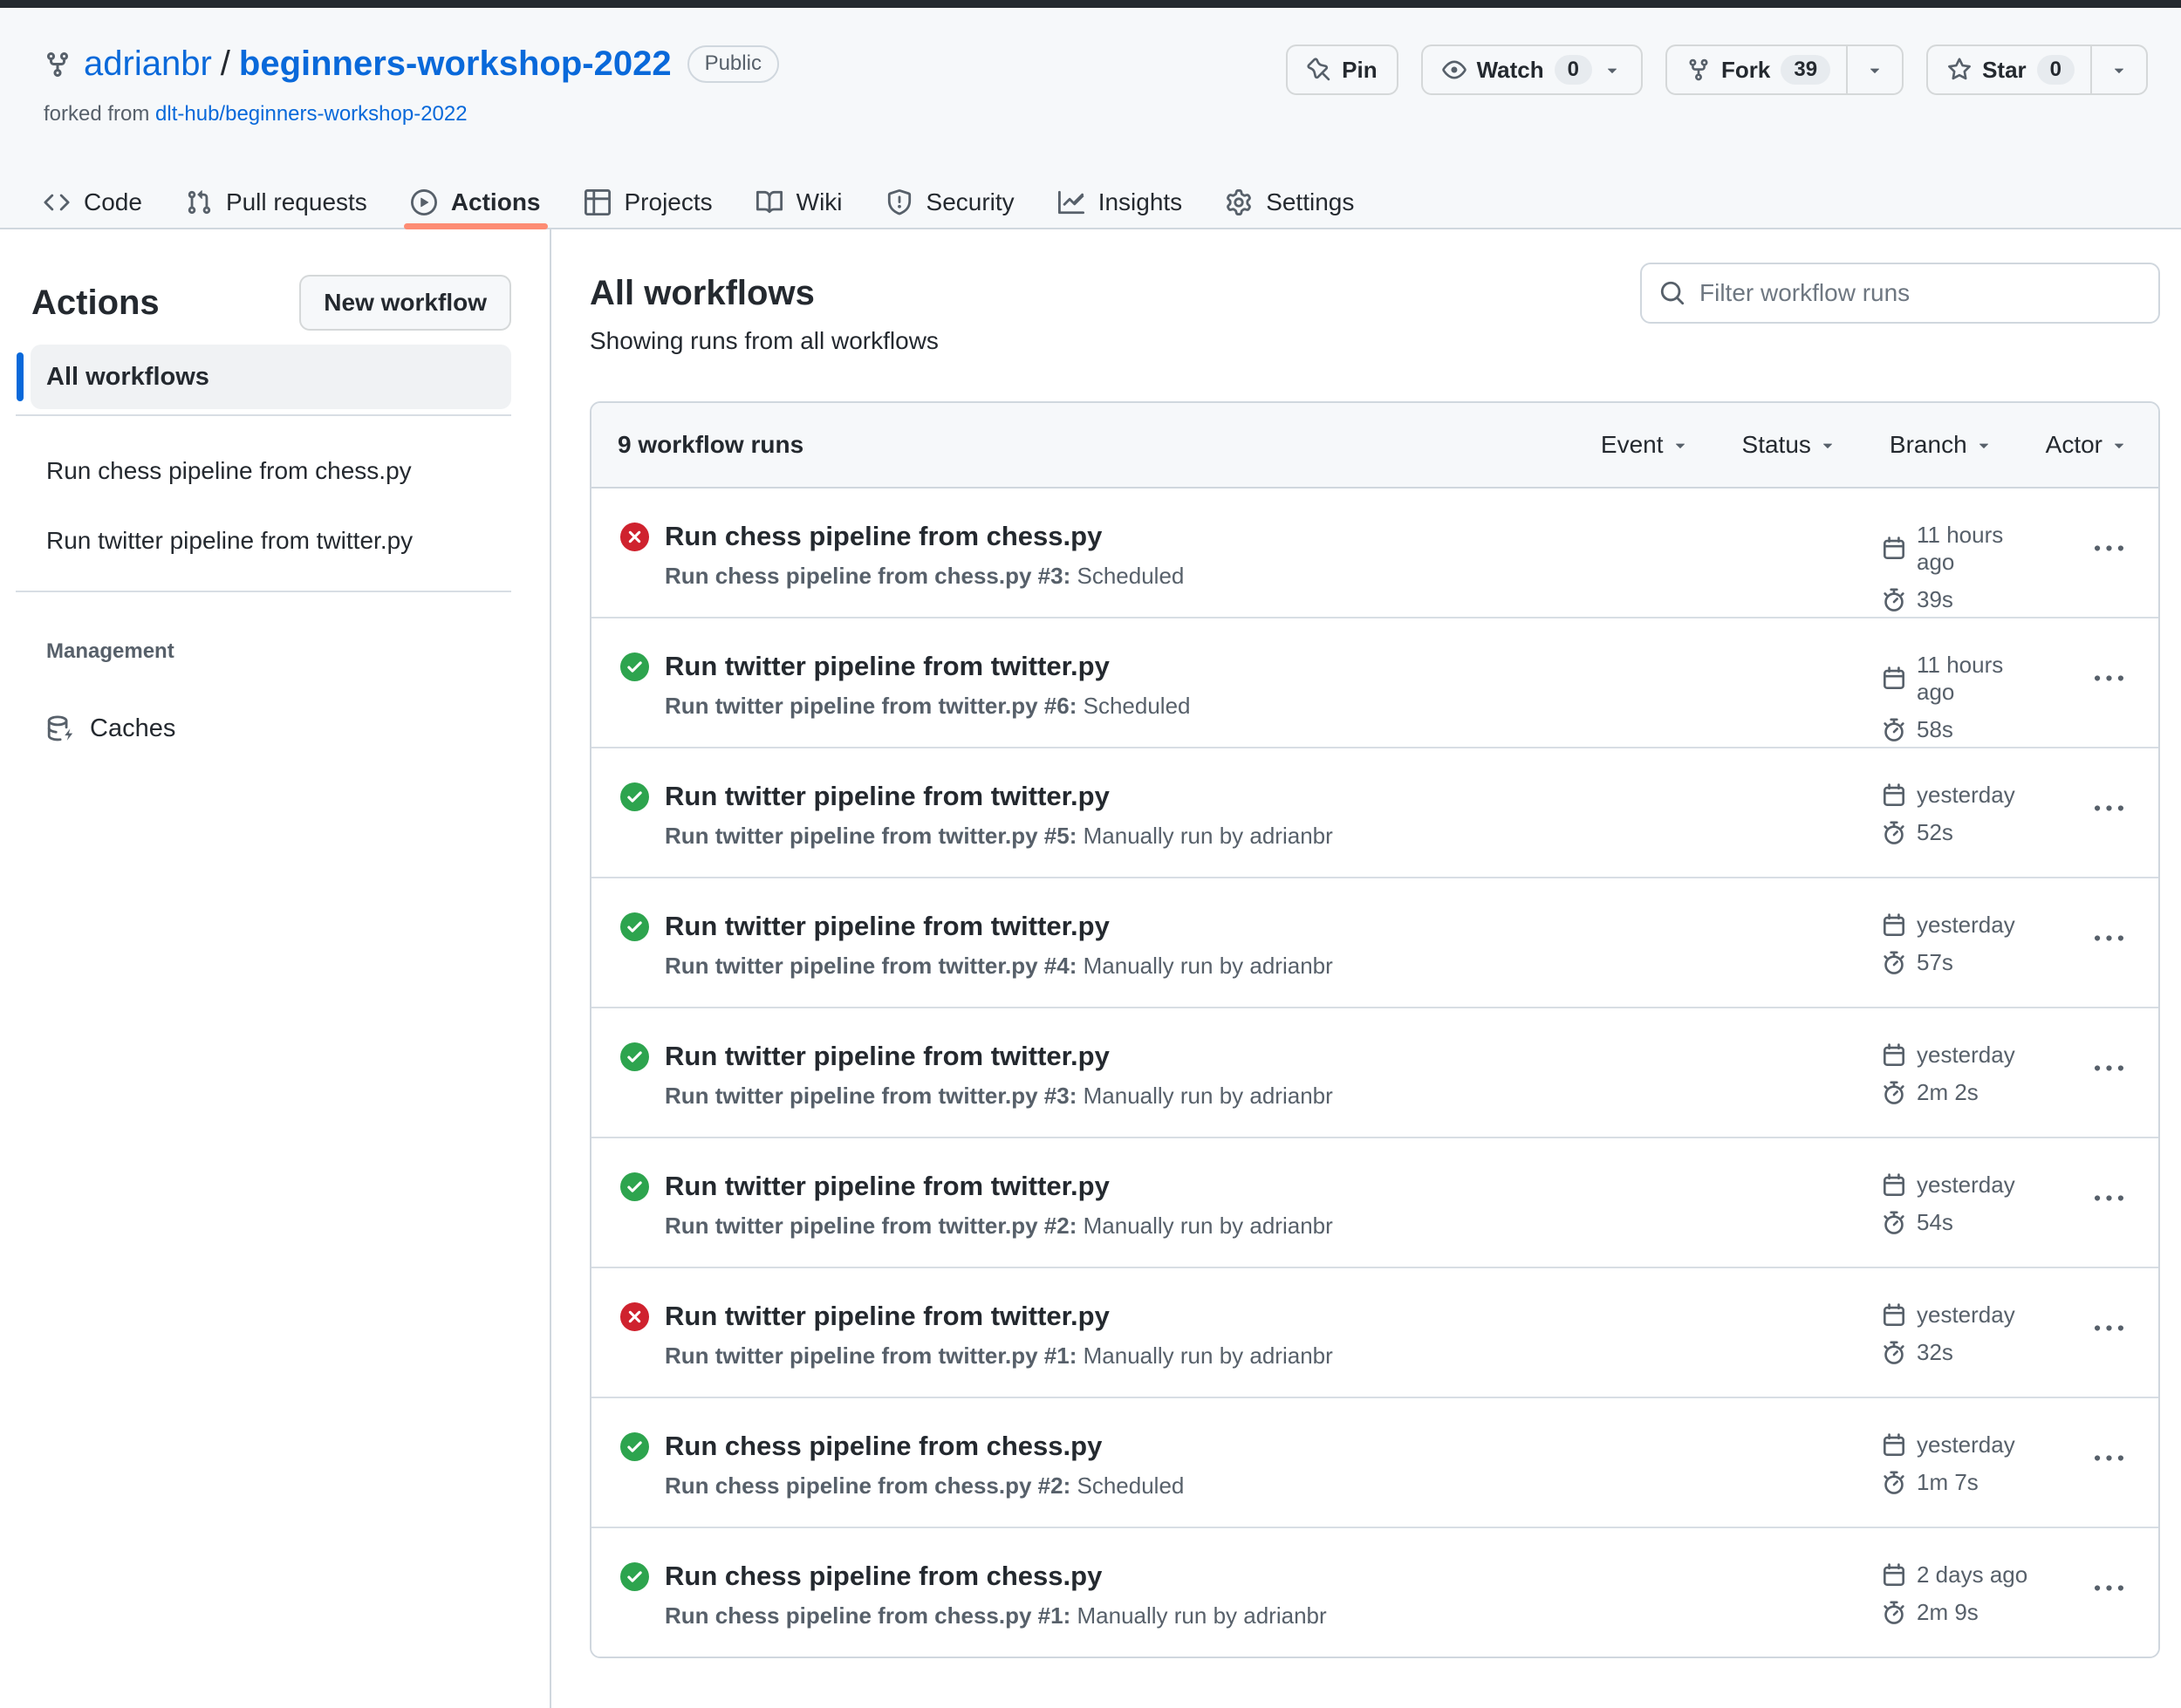 Image resolution: width=2181 pixels, height=1708 pixels. I want to click on repo-name-link: beginners-workshop-2022, so click(455, 64).